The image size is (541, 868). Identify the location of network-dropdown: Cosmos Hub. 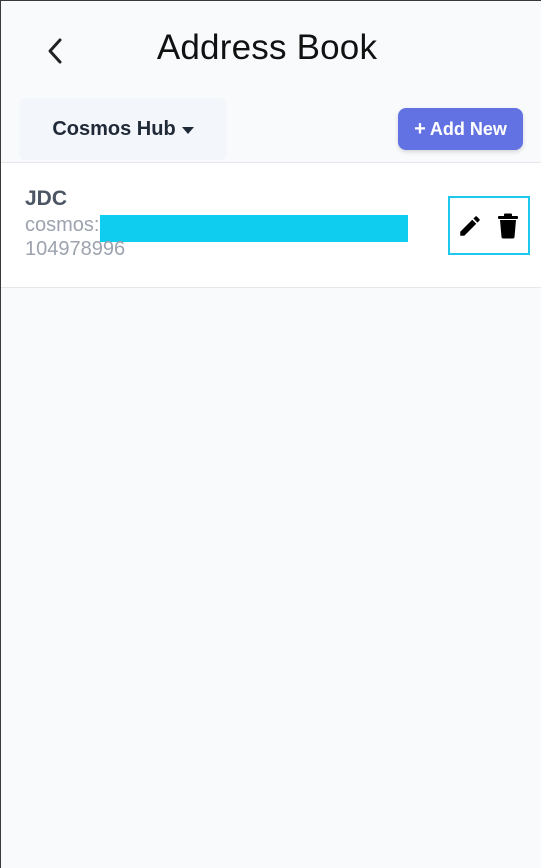
(123, 129).